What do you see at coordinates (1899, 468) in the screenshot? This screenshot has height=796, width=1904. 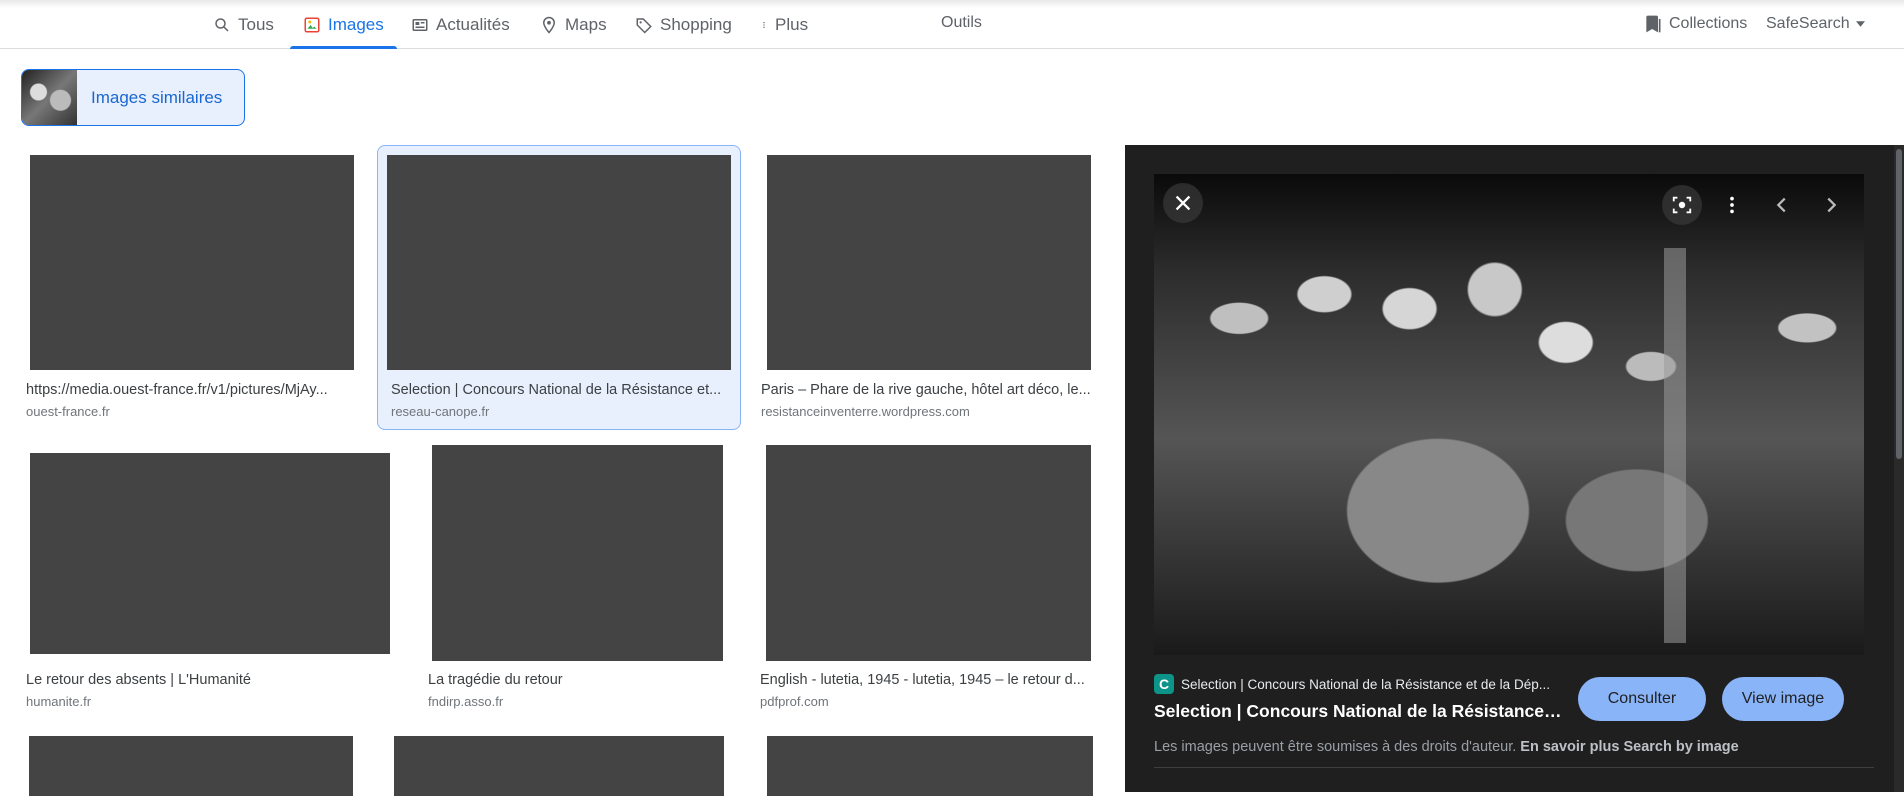 I see `panel-scrollbar` at bounding box center [1899, 468].